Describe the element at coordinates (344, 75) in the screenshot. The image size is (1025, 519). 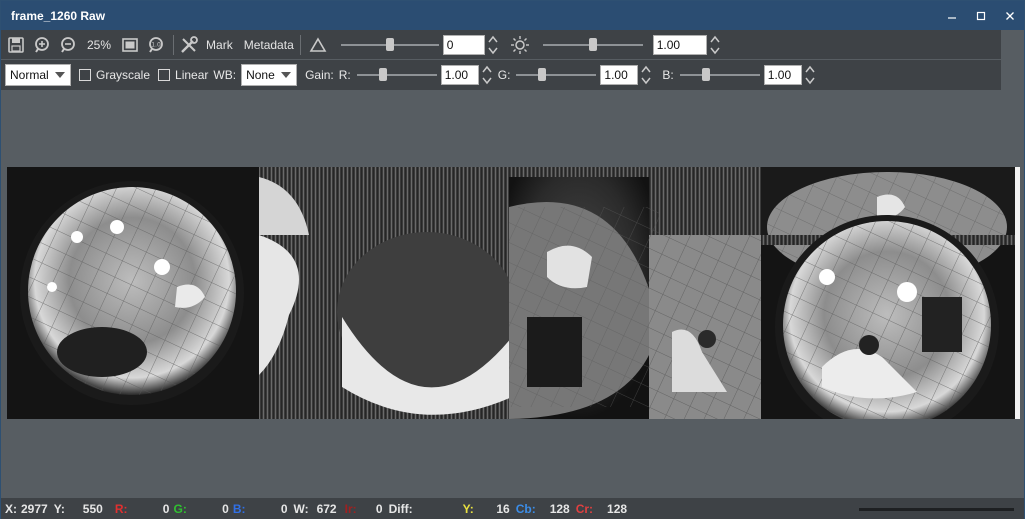
I see `gain-r-label: R:` at that location.